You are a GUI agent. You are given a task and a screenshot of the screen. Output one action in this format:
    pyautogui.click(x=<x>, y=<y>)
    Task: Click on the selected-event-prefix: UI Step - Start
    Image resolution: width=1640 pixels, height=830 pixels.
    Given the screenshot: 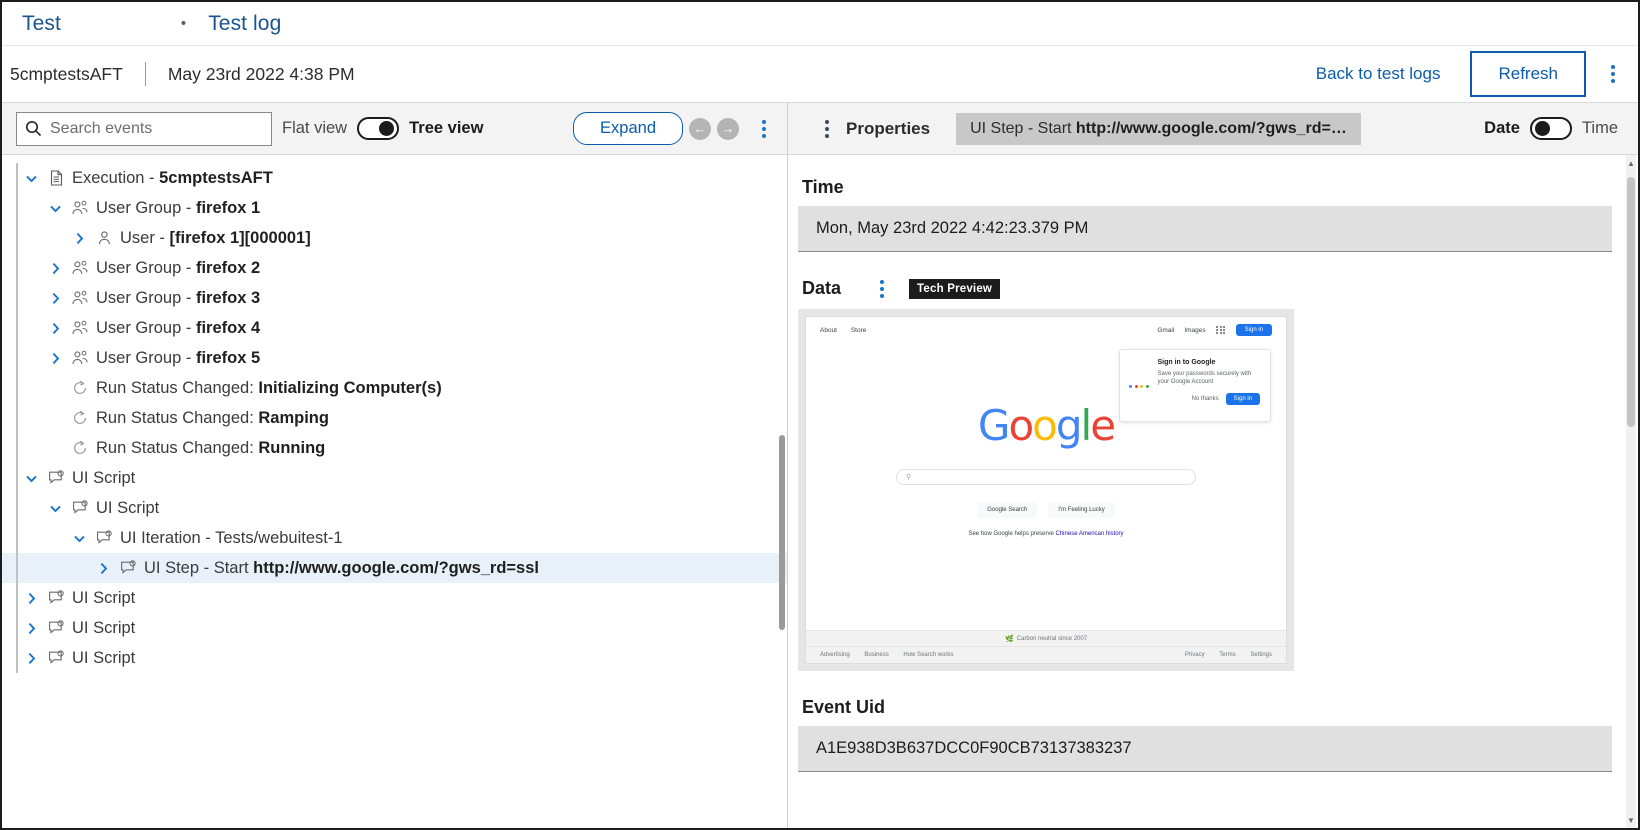 What is the action you would take?
    pyautogui.click(x=1023, y=128)
    